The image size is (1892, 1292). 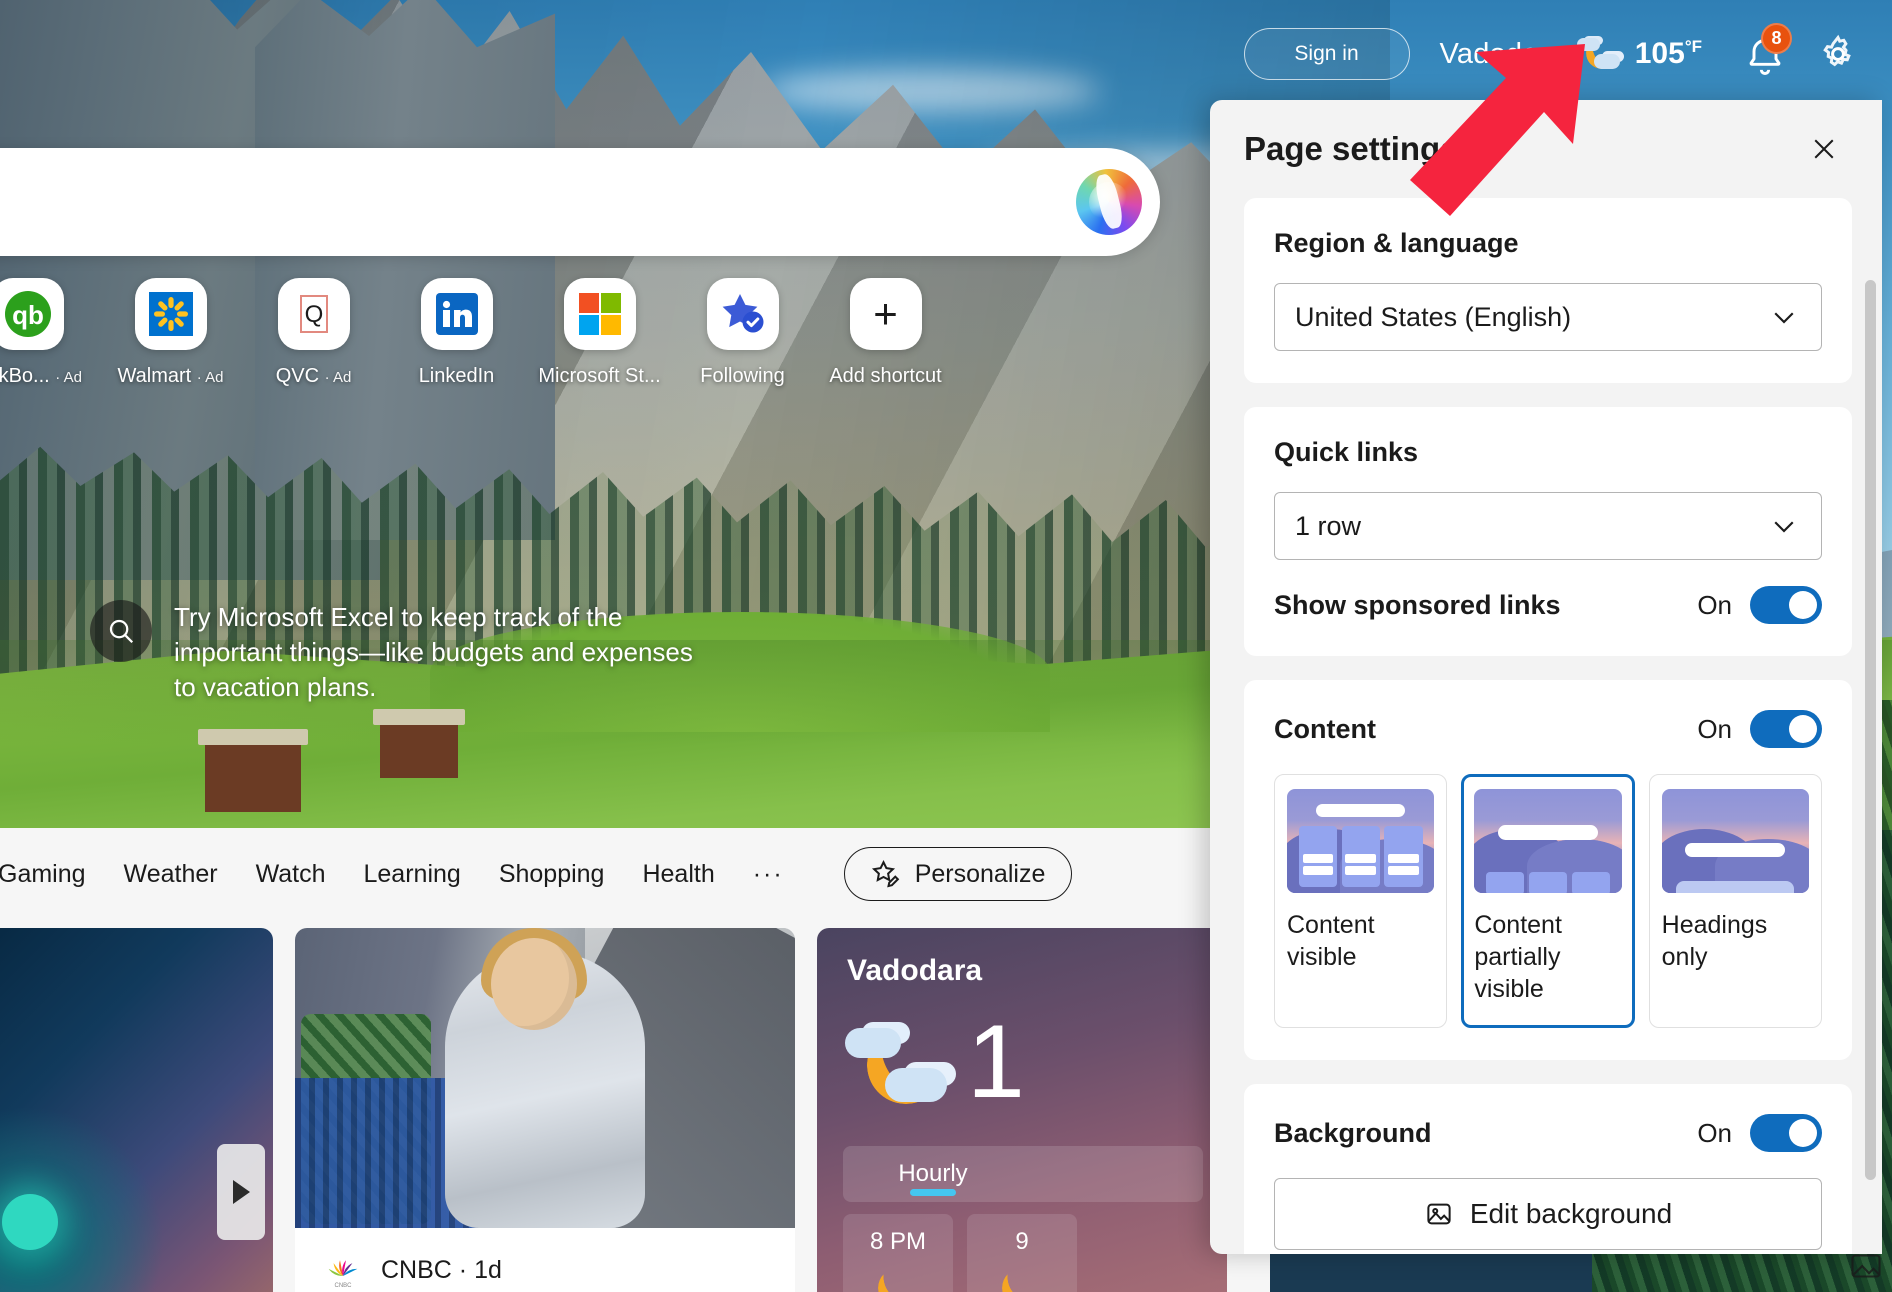 What do you see at coordinates (885, 376) in the screenshot?
I see `quick-link-label: Add shortcut` at bounding box center [885, 376].